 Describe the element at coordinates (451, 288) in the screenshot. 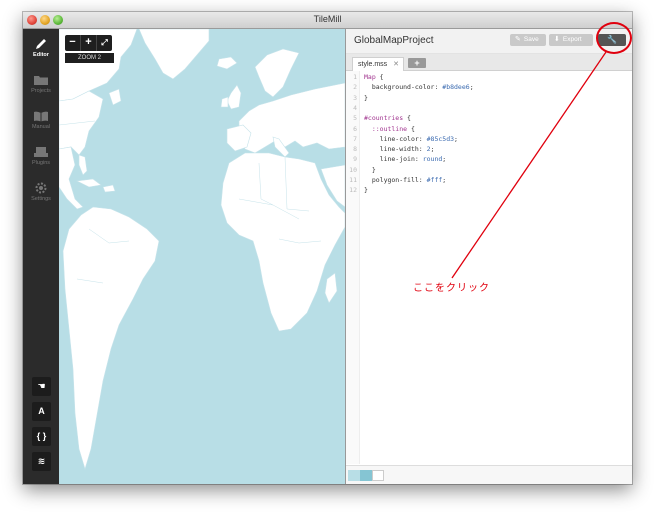

I see `annotation-text: ここをクリック` at that location.